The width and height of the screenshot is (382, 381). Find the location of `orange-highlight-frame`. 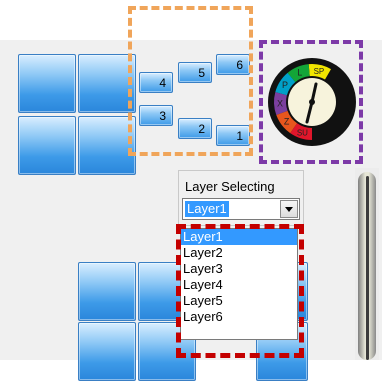

orange-highlight-frame is located at coordinates (190, 81).